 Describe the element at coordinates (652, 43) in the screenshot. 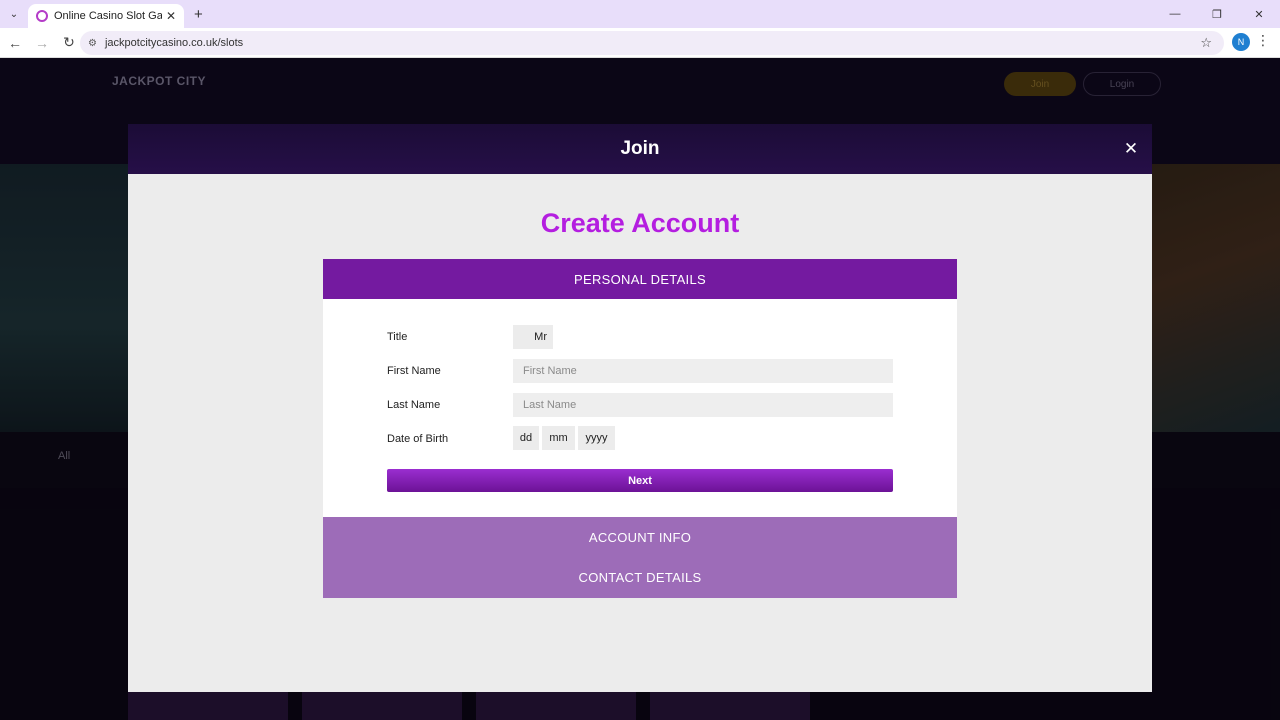

I see `url-bar: ⚙ jackpotcitycasino.co.uk/slots ☆` at that location.